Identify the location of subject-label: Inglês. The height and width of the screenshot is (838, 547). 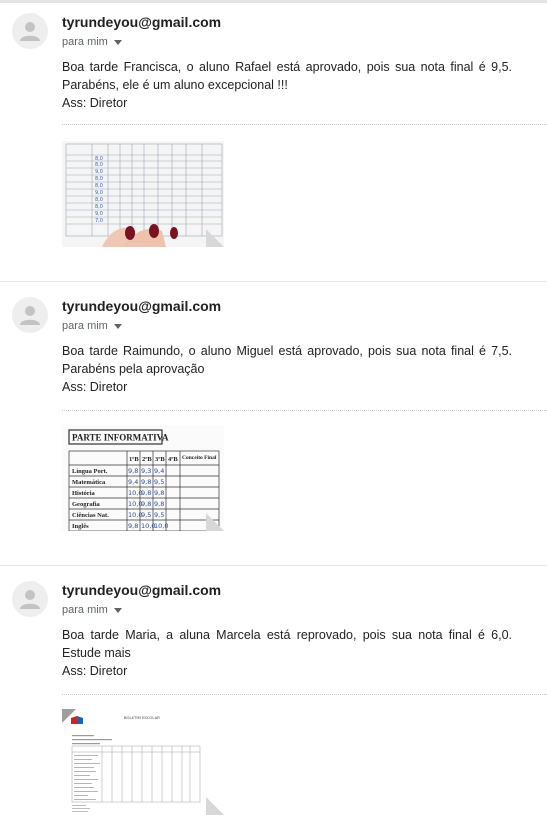
(80, 526).